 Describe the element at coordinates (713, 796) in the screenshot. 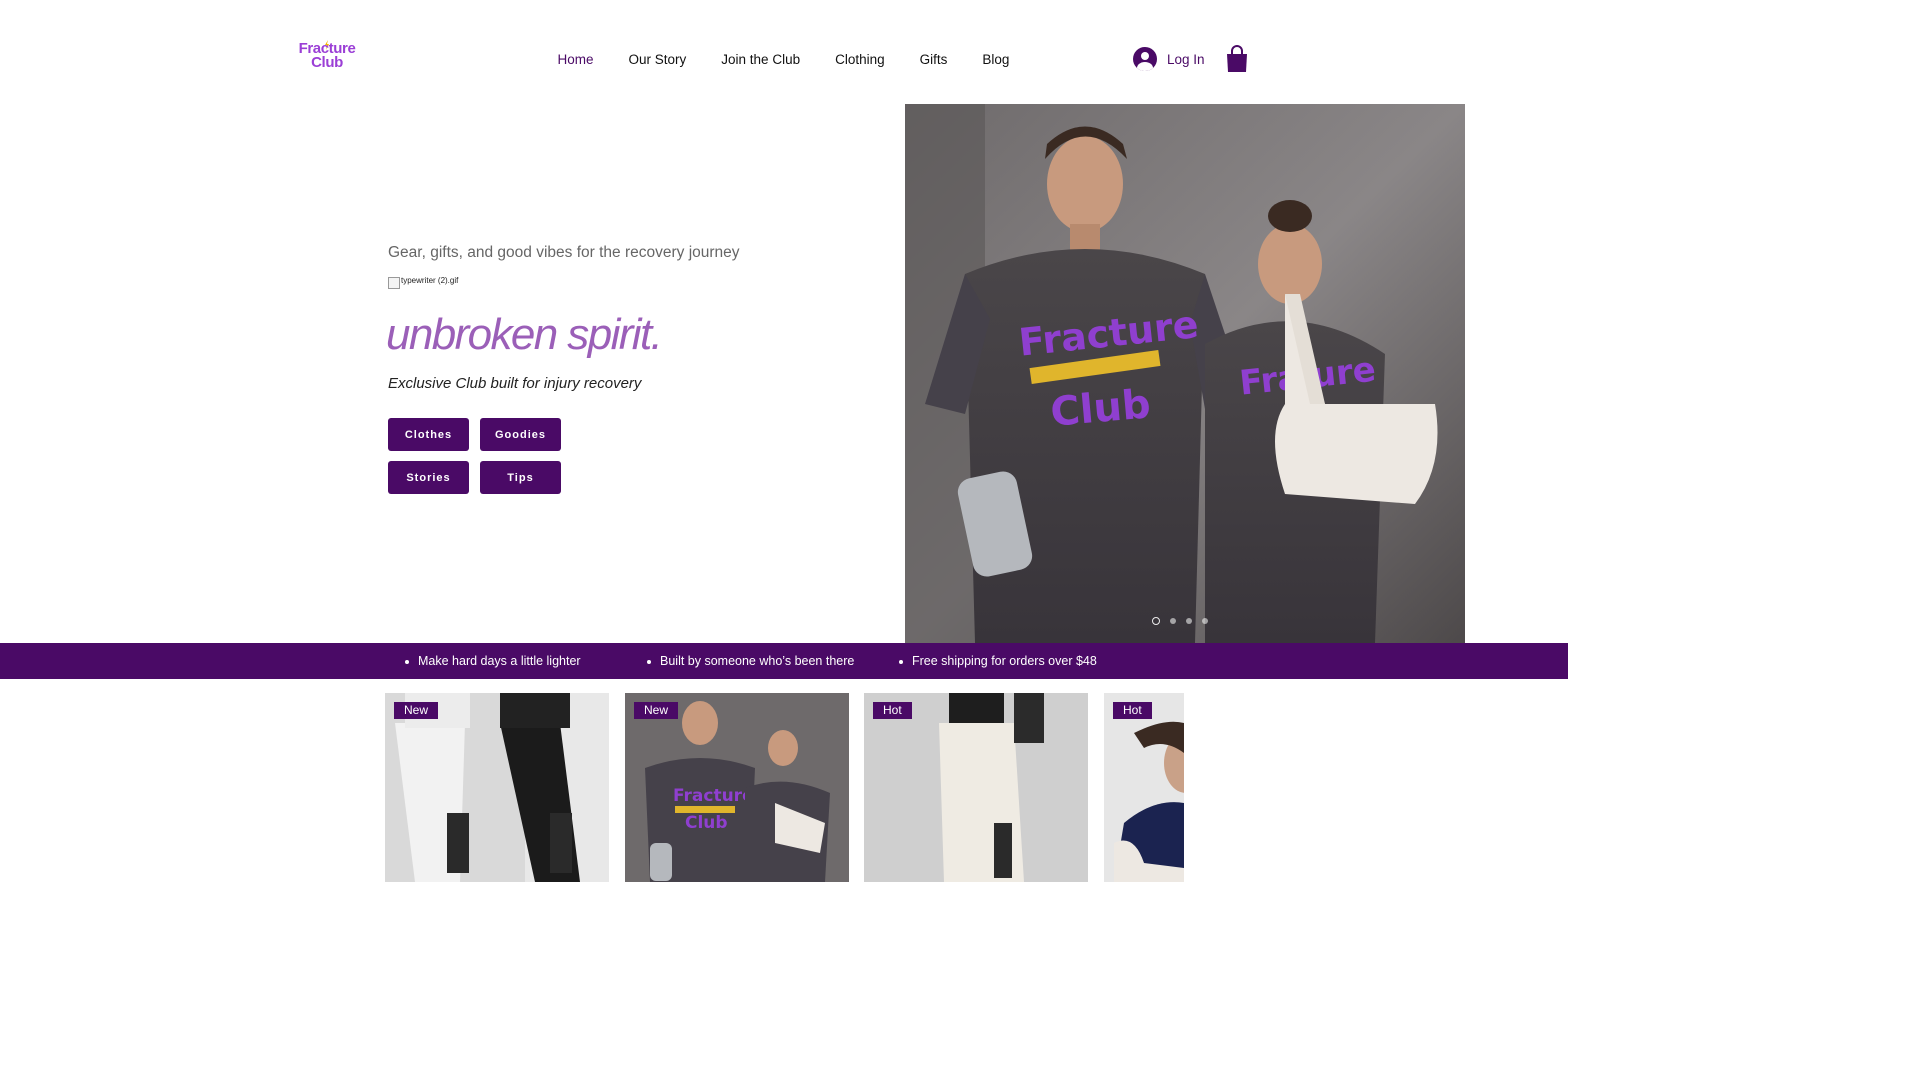

I see `shirt-text-fracture: Fracture` at that location.